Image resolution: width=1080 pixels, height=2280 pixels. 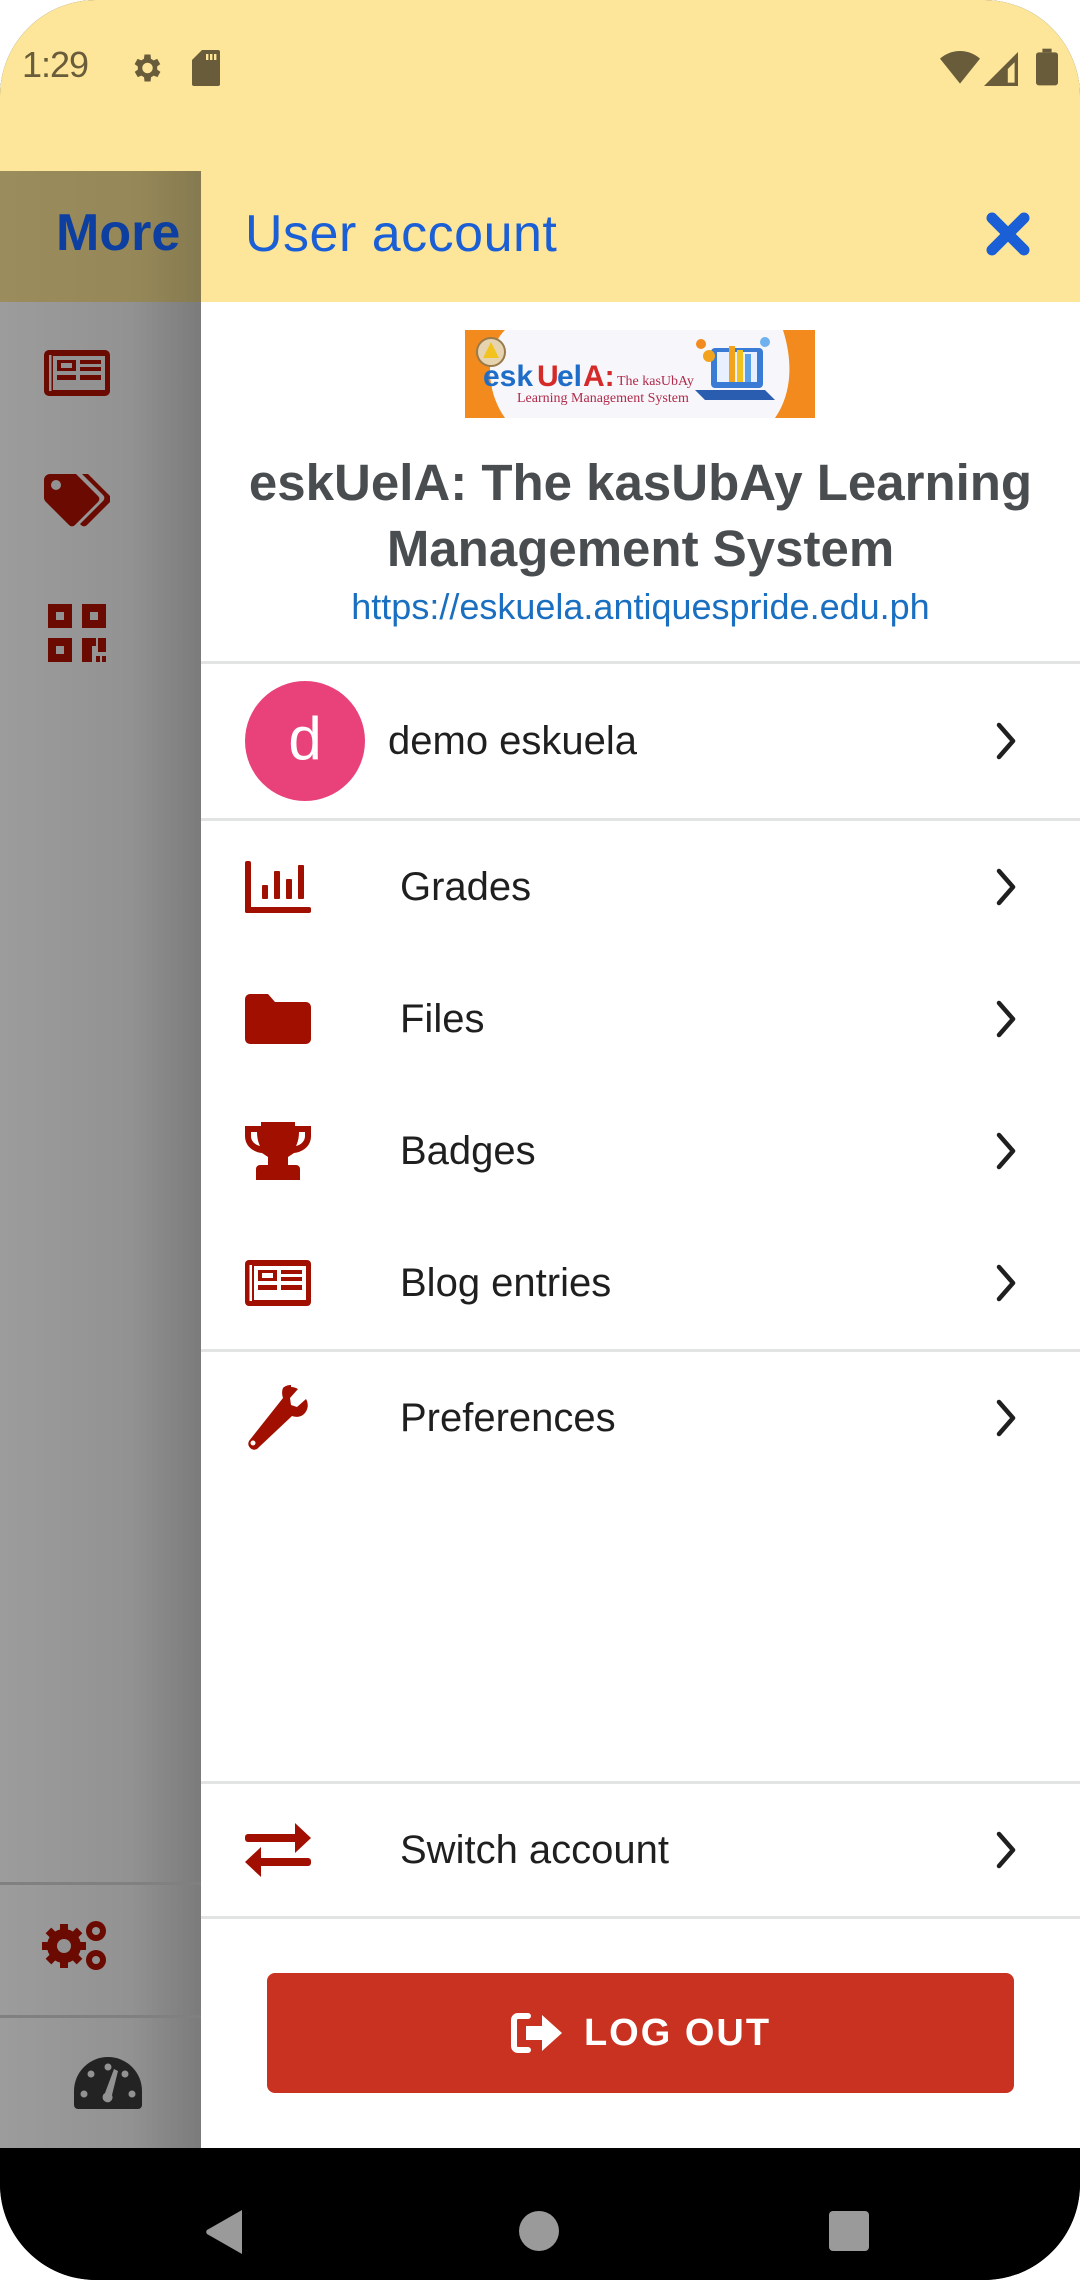 I want to click on menu-item-files: Files, so click(x=640, y=1019).